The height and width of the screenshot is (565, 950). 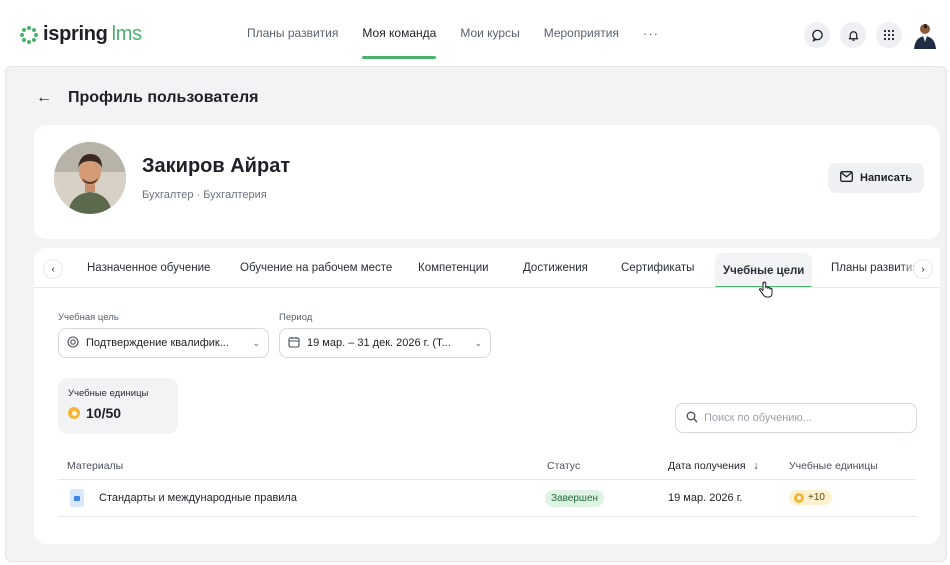 I want to click on profile-avatar, so click(x=90, y=178).